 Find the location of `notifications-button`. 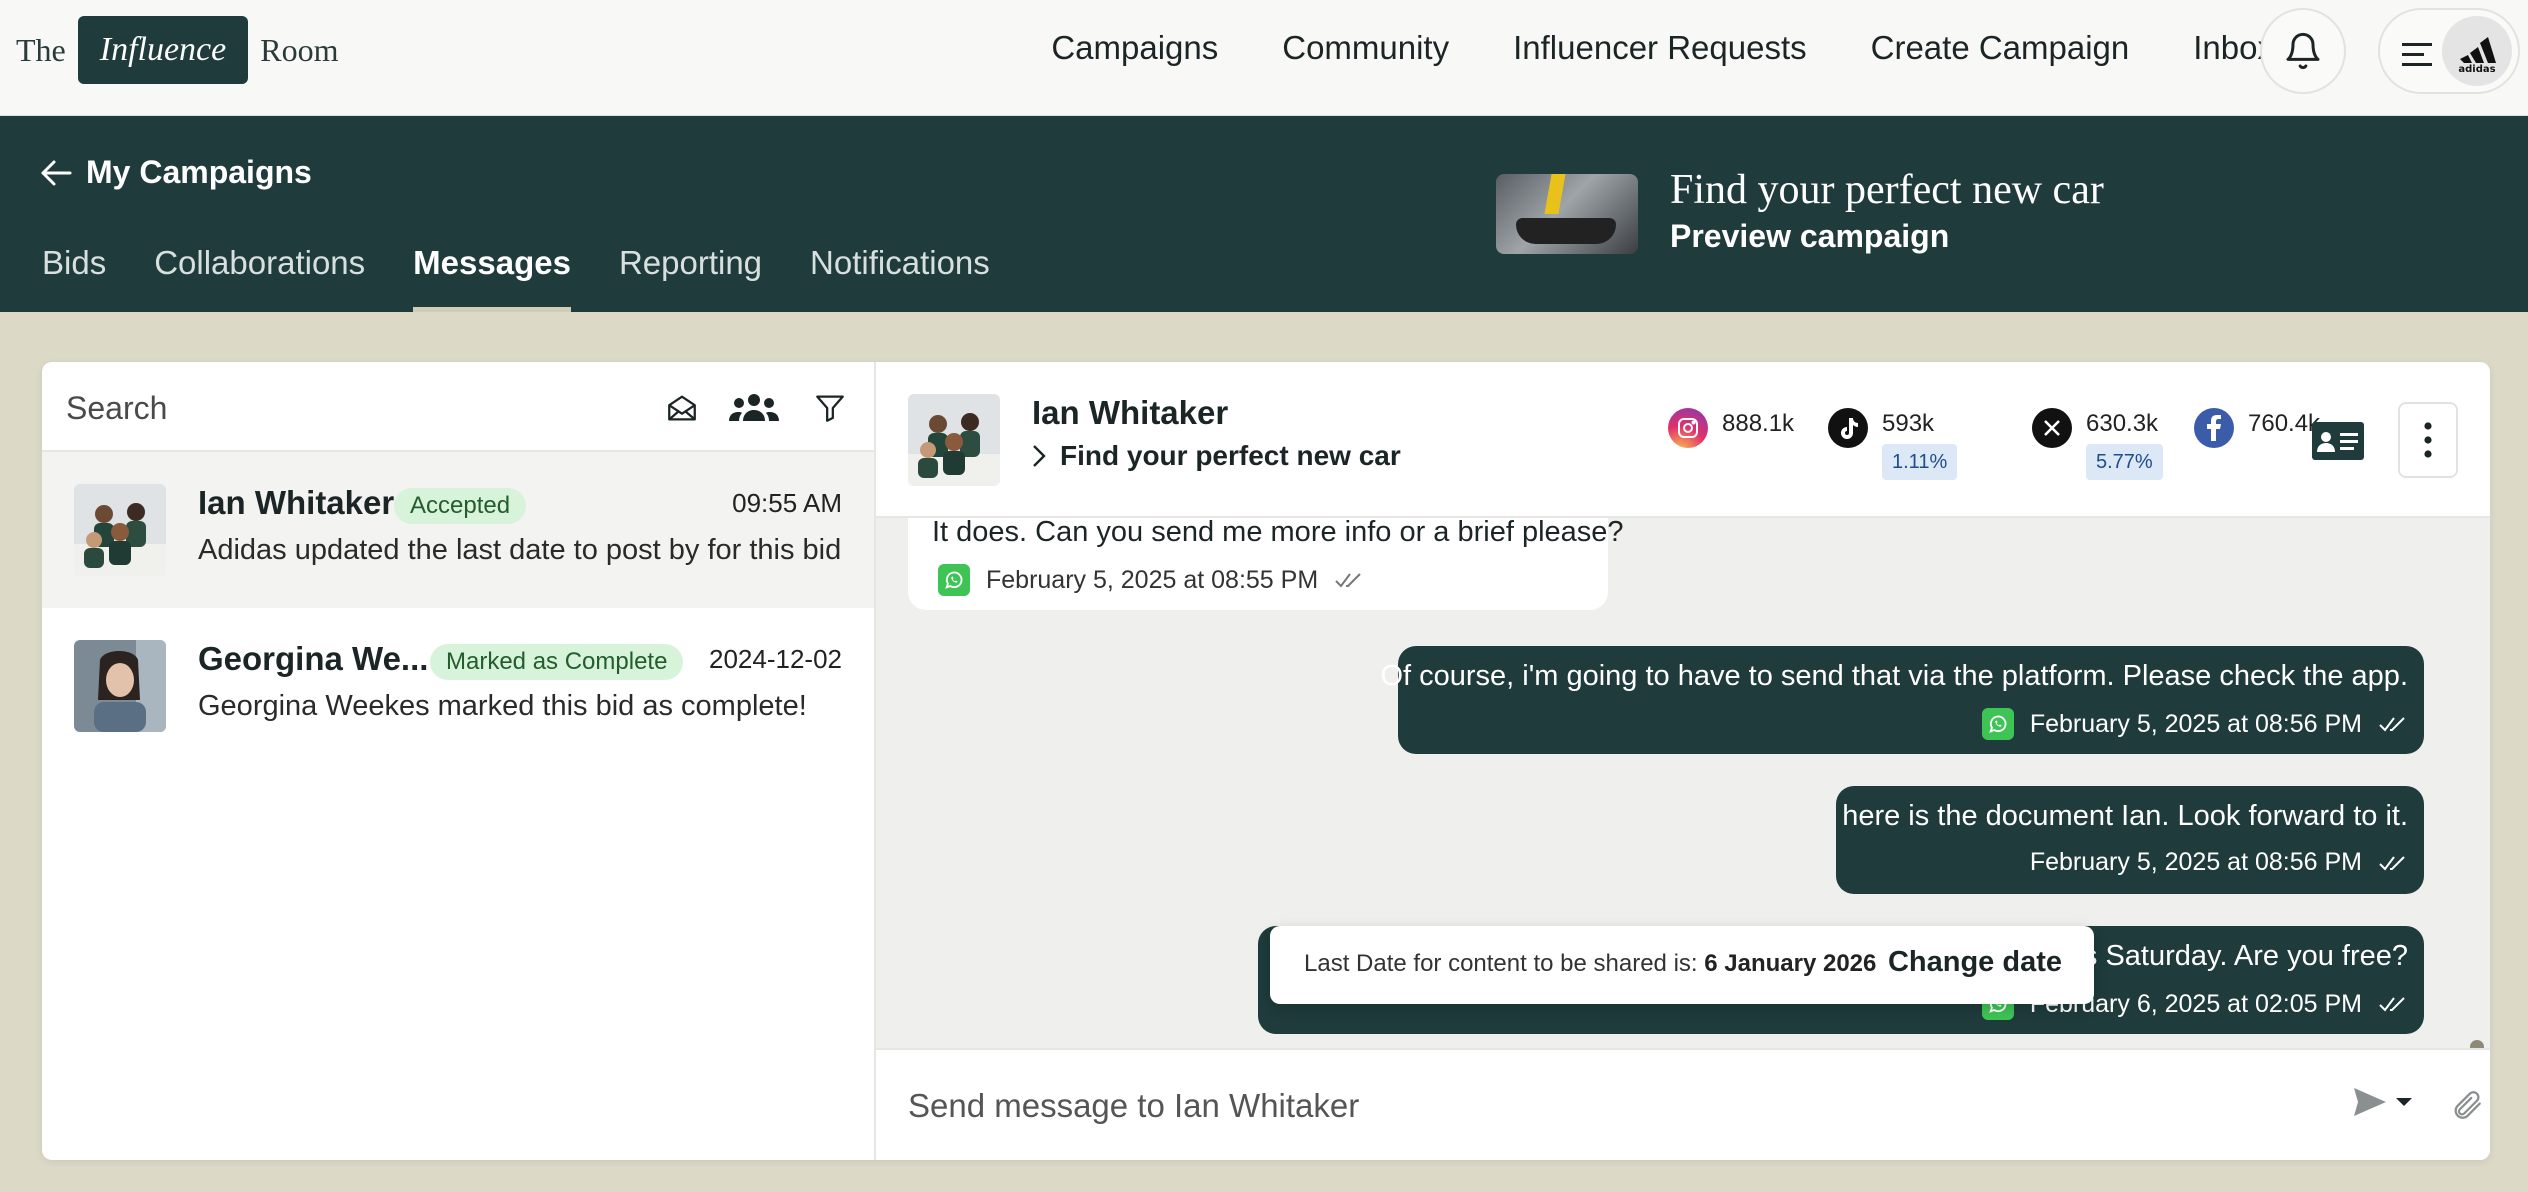

notifications-button is located at coordinates (2303, 51).